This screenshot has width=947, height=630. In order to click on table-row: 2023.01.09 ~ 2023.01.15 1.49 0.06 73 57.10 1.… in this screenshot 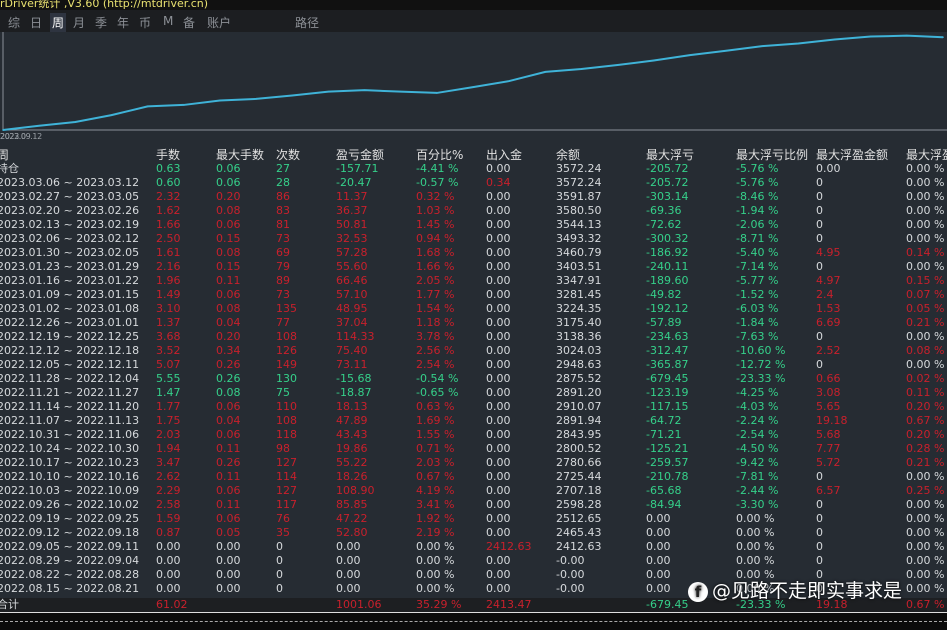, I will do `click(473, 295)`.